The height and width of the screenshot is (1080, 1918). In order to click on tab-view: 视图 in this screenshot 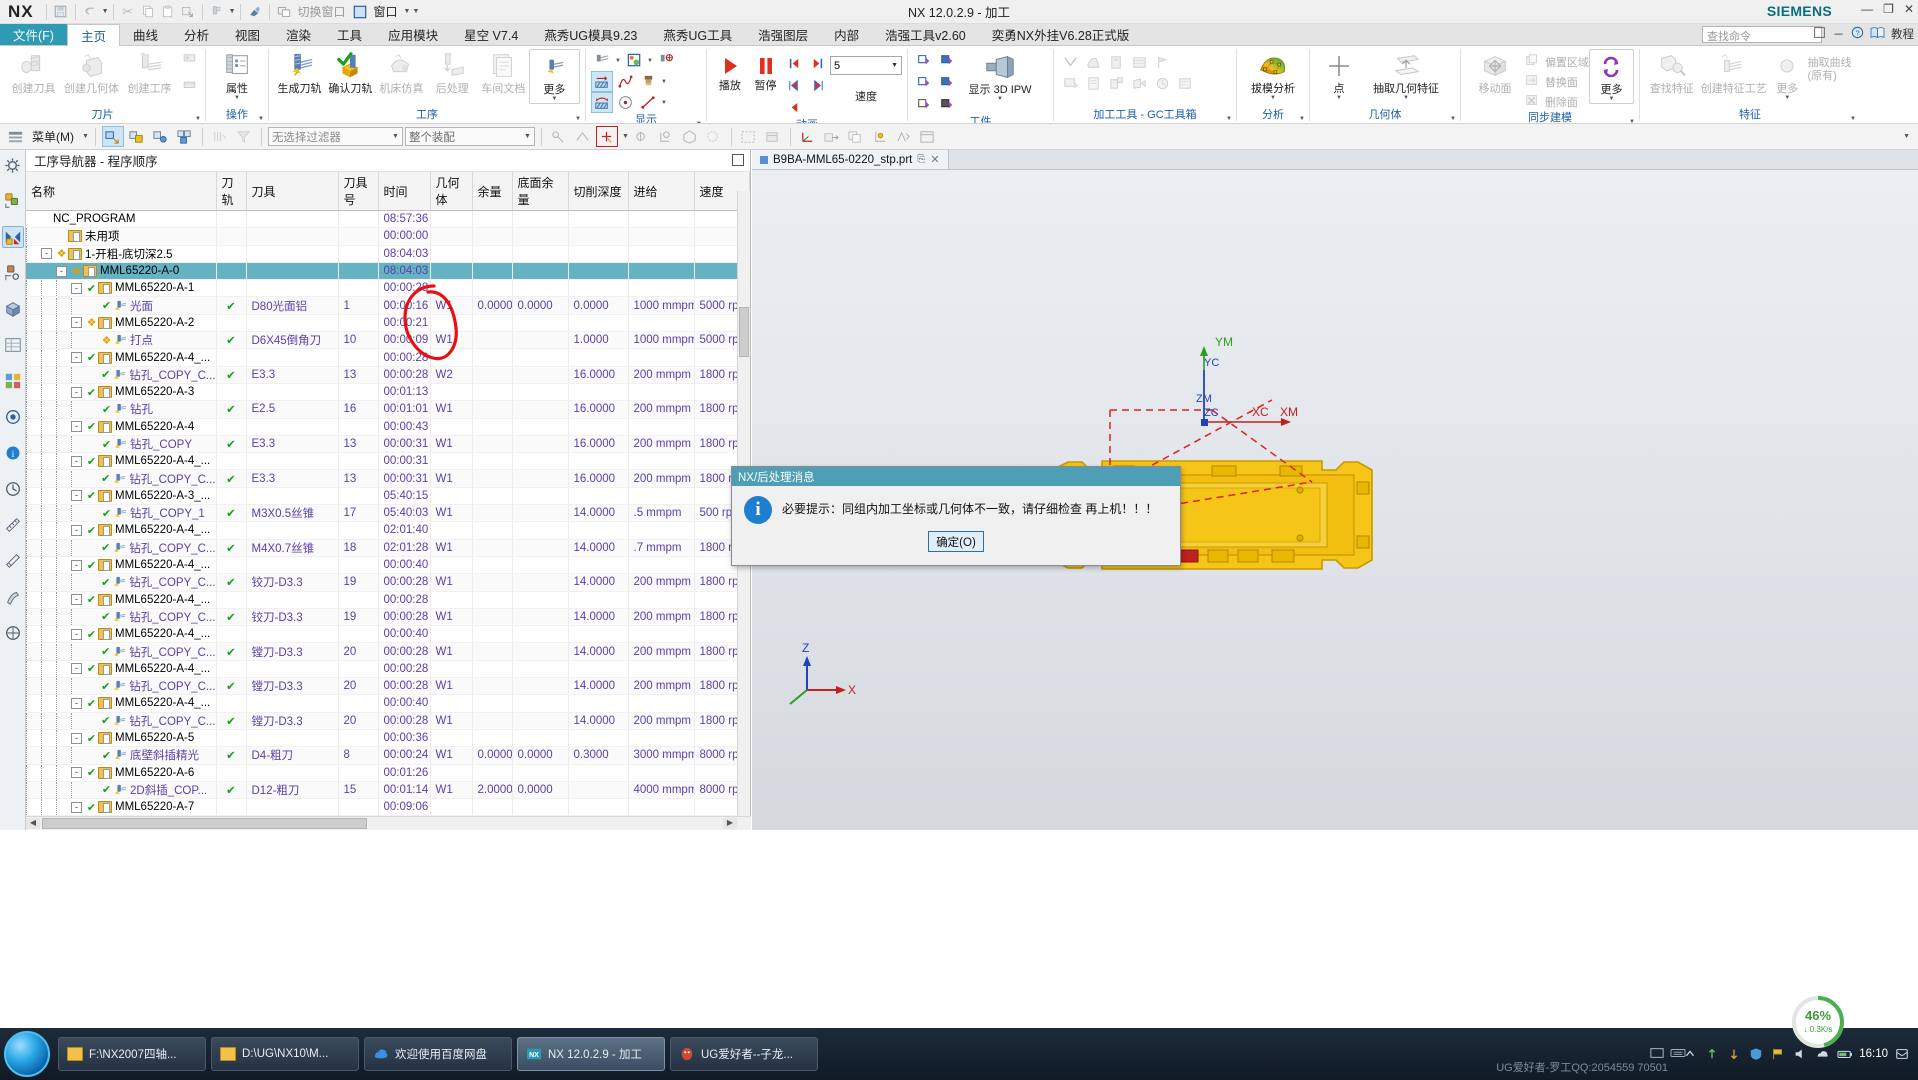, I will do `click(247, 34)`.